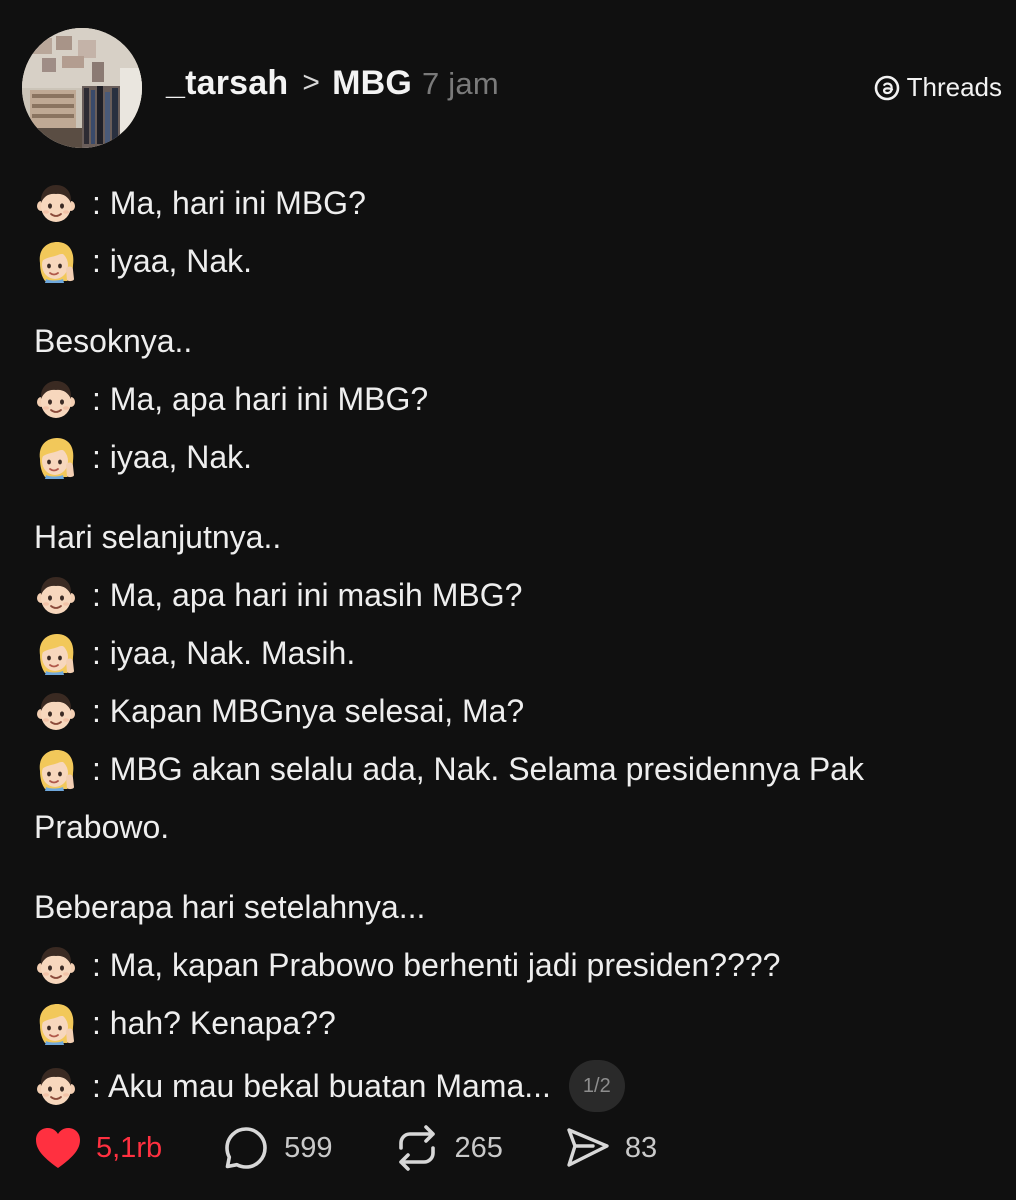 The width and height of the screenshot is (1016, 1200). I want to click on post-time: 7 jam, so click(460, 83).